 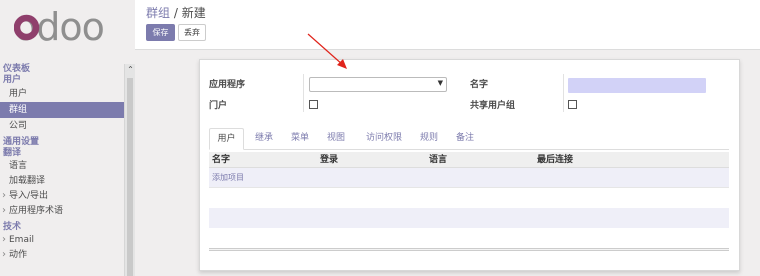 What do you see at coordinates (221, 160) in the screenshot?
I see `column-header-name: 名字` at bounding box center [221, 160].